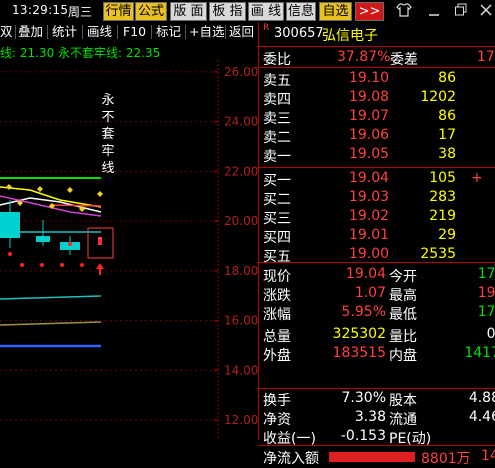 This screenshot has width=495, height=468. What do you see at coordinates (277, 420) in the screenshot?
I see `fin-label: 净资` at bounding box center [277, 420].